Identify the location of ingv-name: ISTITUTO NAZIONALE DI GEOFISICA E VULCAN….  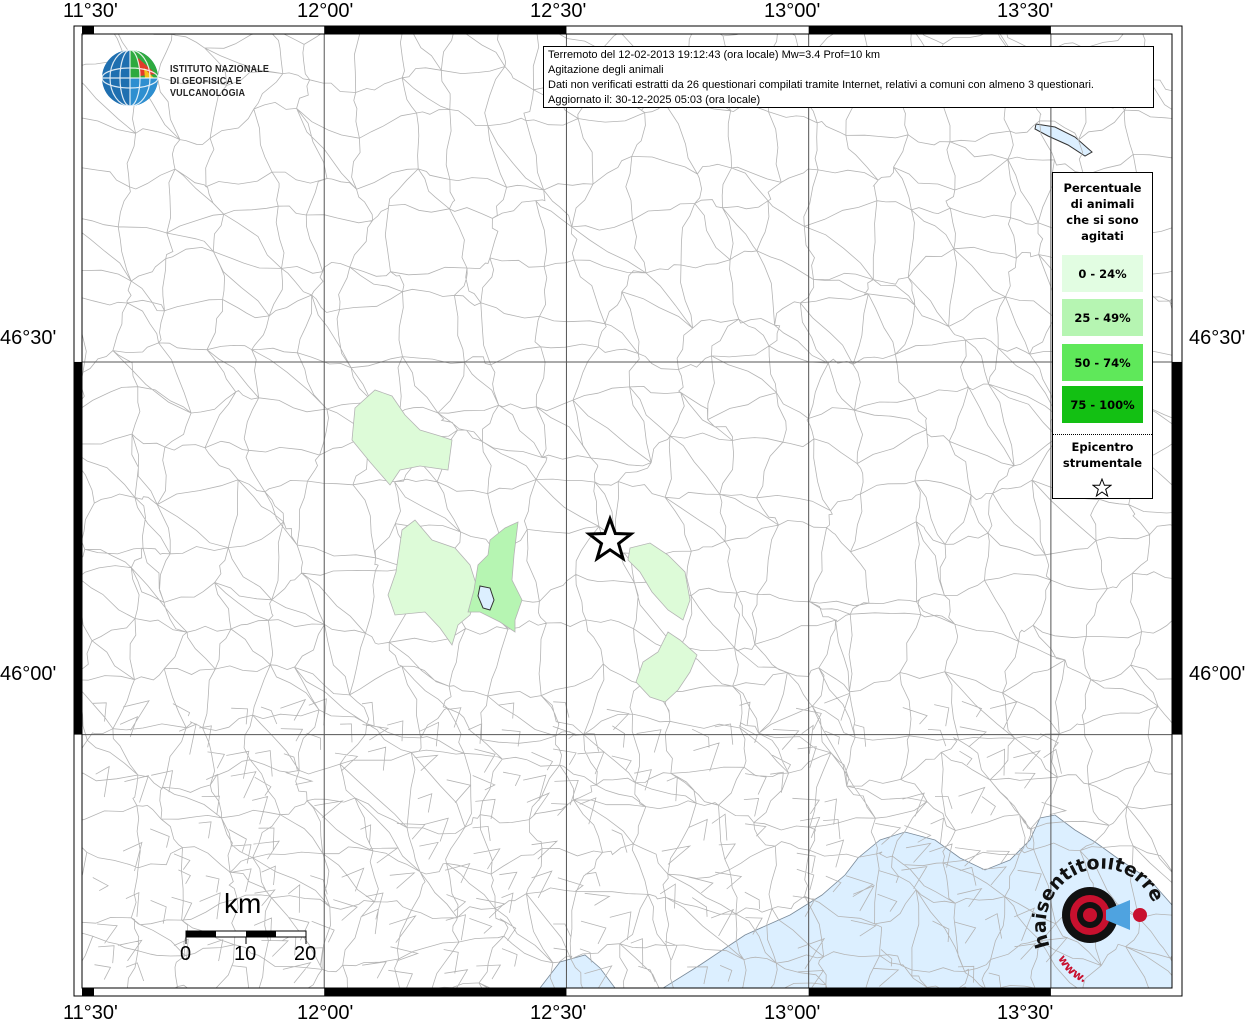
(237, 82).